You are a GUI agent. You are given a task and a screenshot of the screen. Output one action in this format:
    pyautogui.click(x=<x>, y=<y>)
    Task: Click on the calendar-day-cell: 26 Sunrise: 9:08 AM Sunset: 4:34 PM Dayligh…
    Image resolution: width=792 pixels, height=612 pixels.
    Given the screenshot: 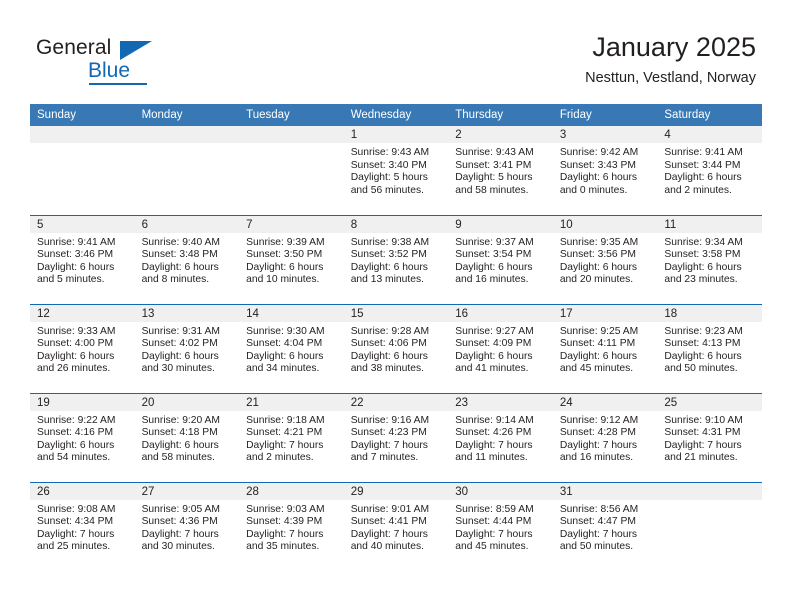 What is the action you would take?
    pyautogui.click(x=82, y=526)
    